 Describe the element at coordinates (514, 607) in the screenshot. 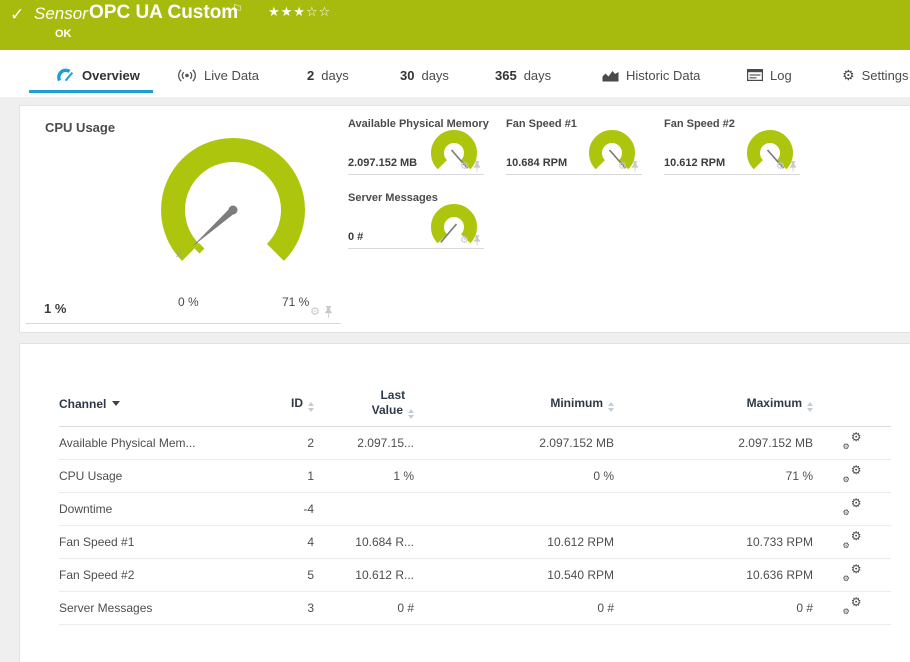

I see `channel-minimum: 0 #` at that location.